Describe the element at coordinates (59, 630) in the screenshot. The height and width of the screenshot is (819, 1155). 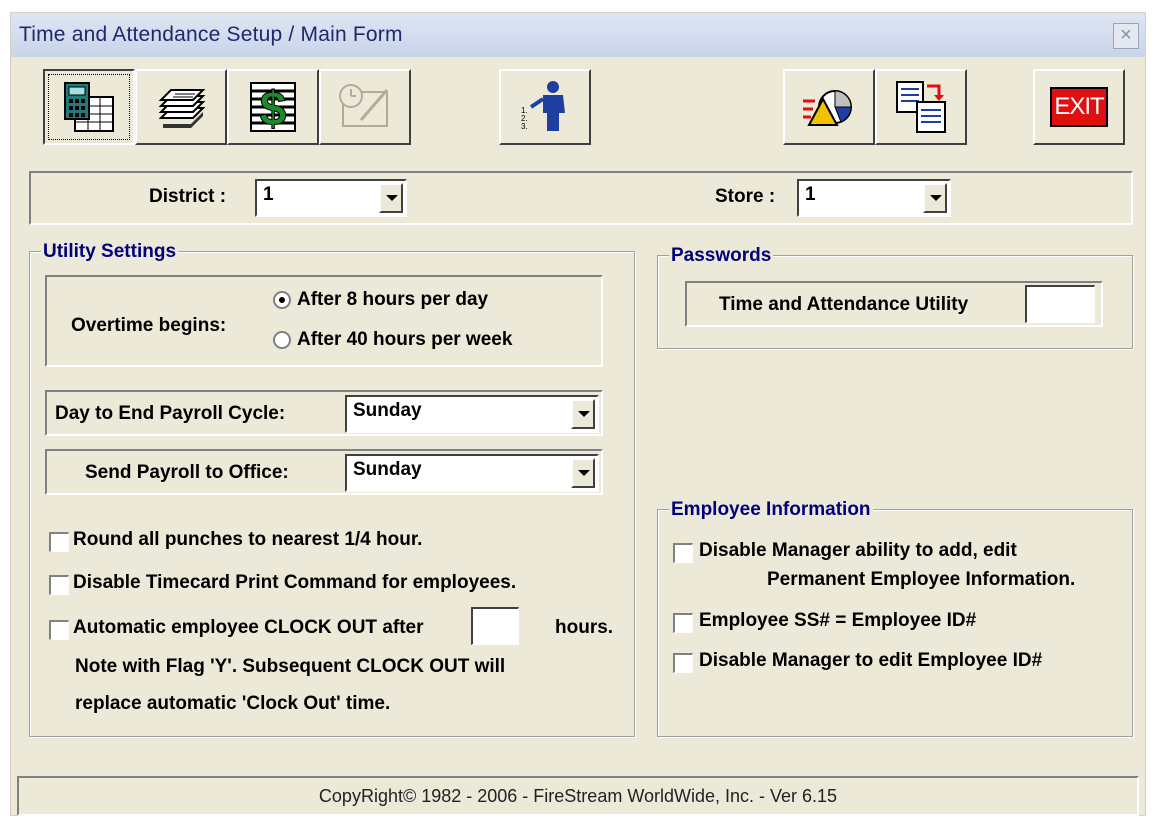
I see `auto-clockout-checkbox` at that location.